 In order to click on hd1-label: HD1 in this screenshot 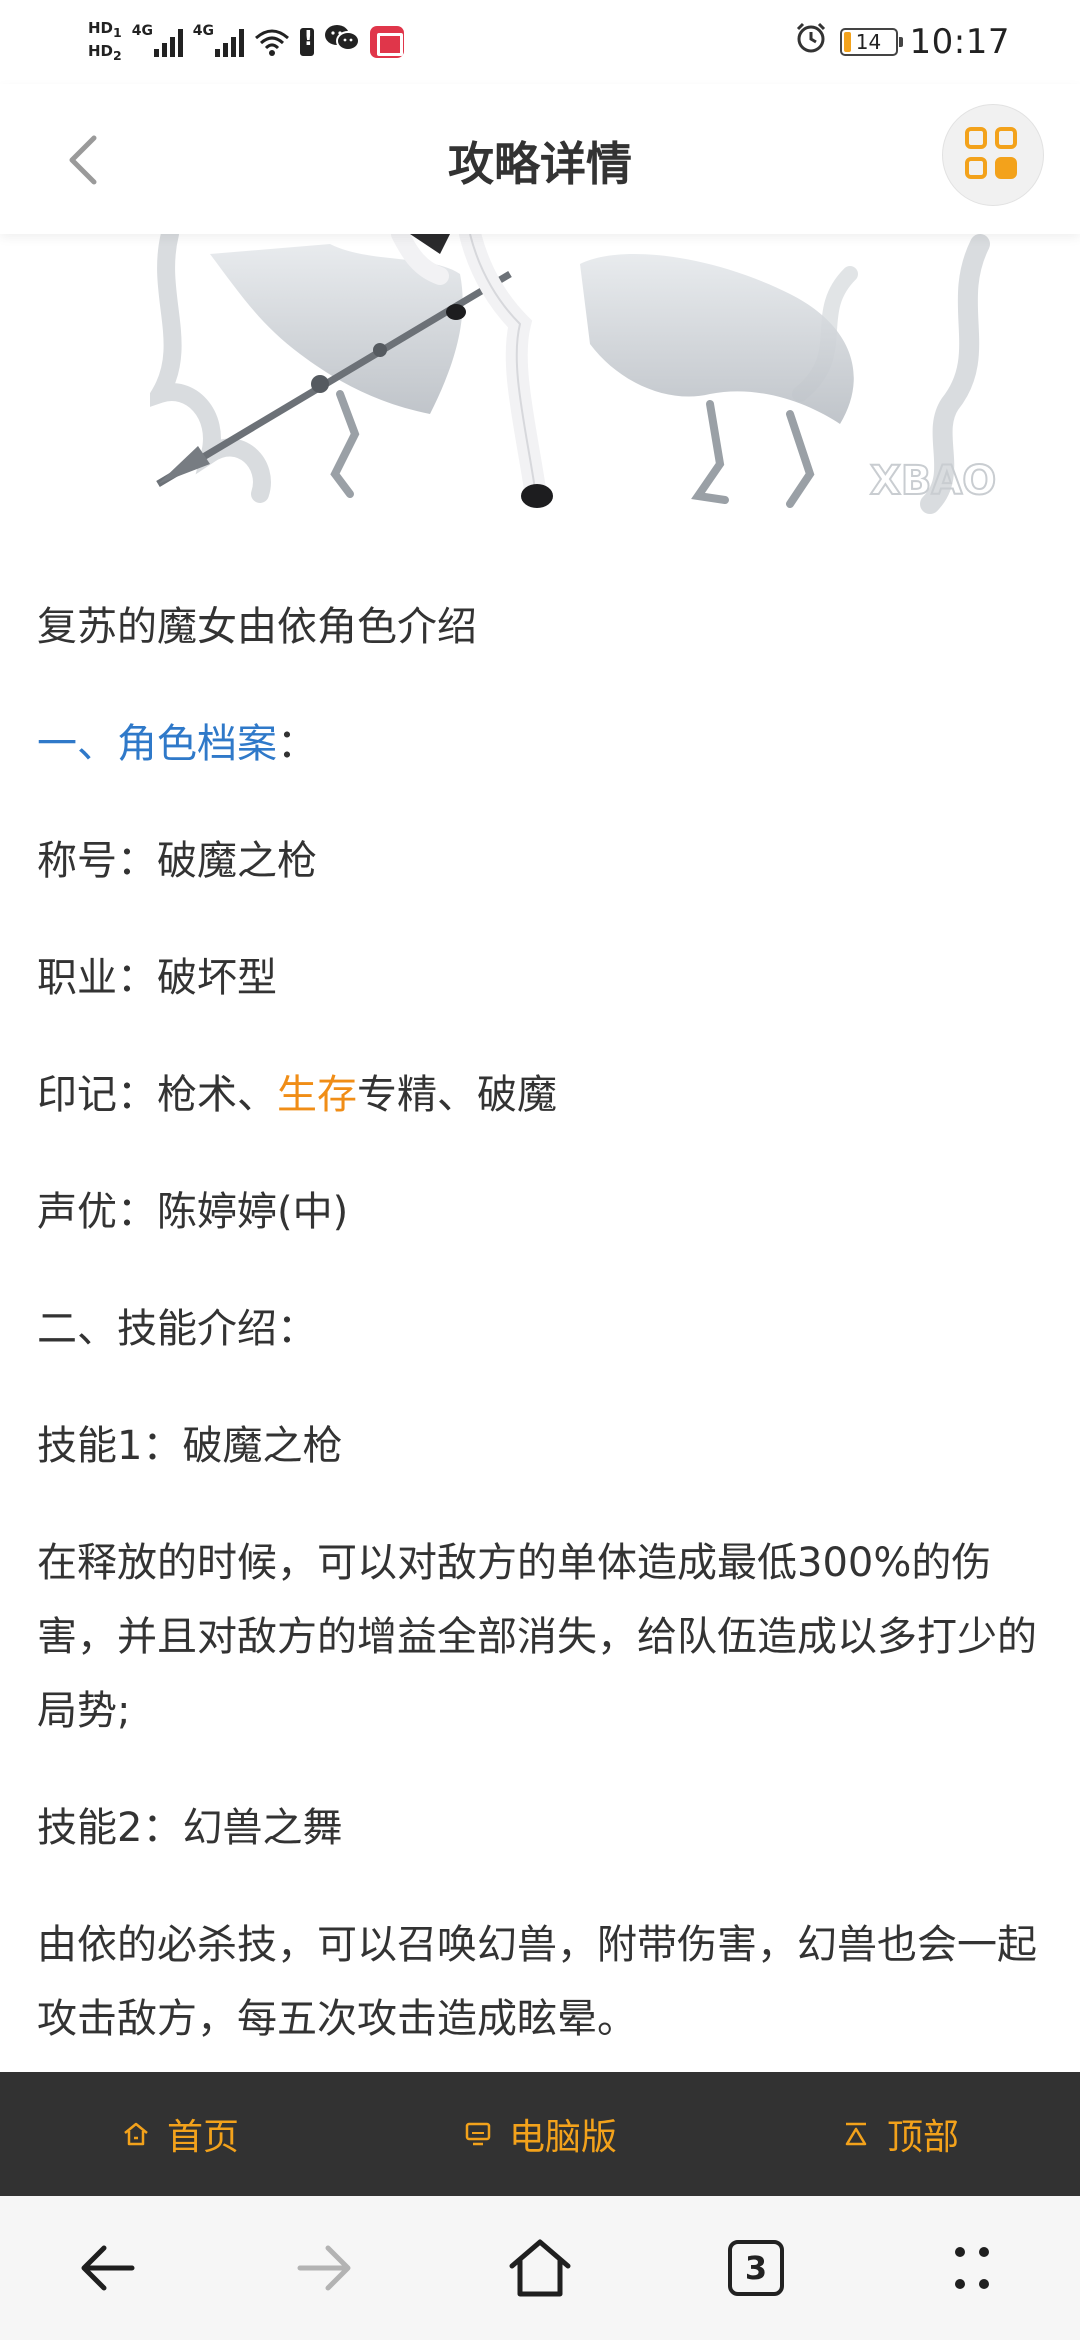, I will do `click(105, 29)`.